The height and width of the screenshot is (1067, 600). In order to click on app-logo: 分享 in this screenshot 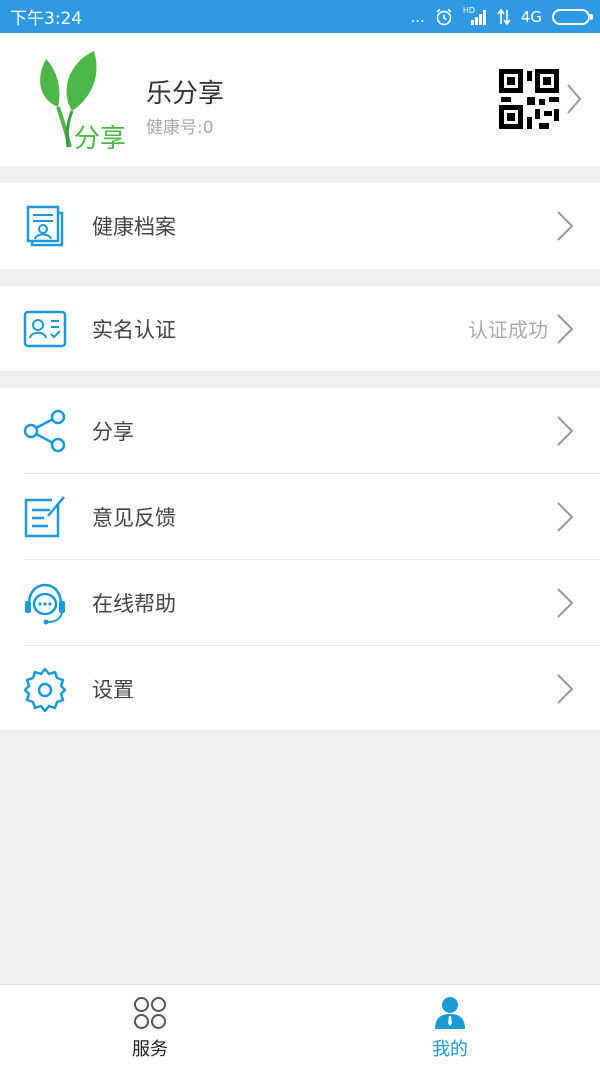, I will do `click(83, 101)`.